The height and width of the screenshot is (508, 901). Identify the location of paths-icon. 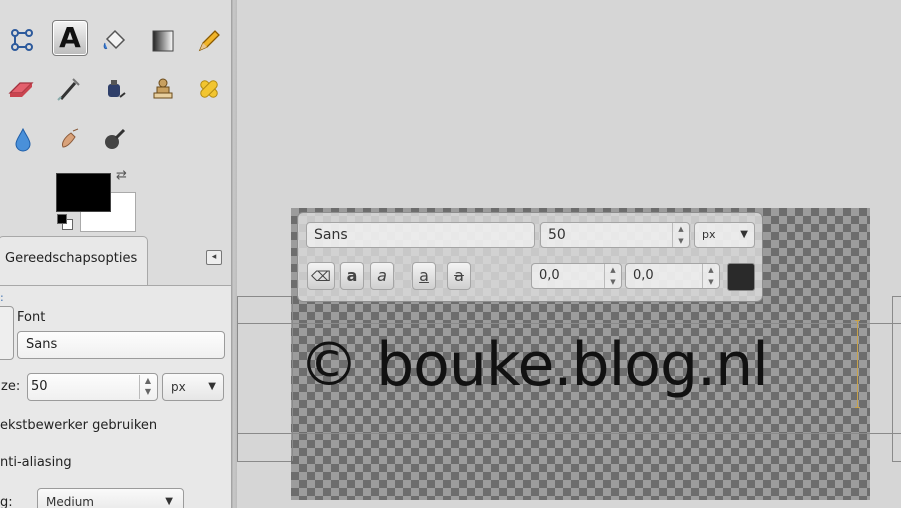
(23, 41).